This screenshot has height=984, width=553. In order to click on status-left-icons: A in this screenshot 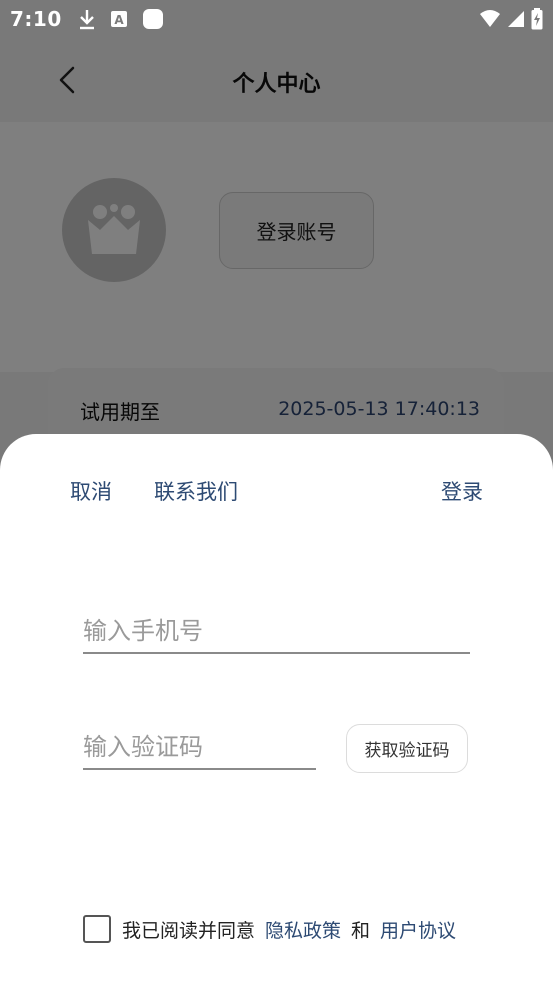, I will do `click(121, 19)`.